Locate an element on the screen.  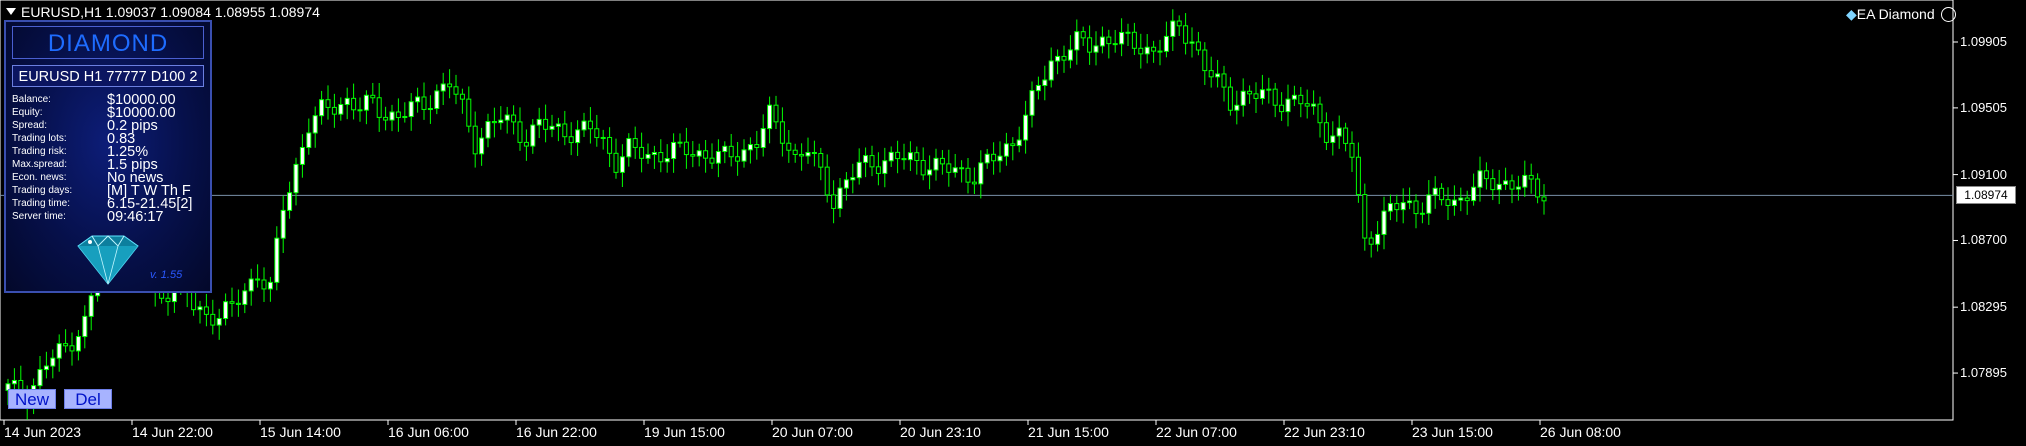
price-tick-label: 1.09505 is located at coordinates (1983, 107).